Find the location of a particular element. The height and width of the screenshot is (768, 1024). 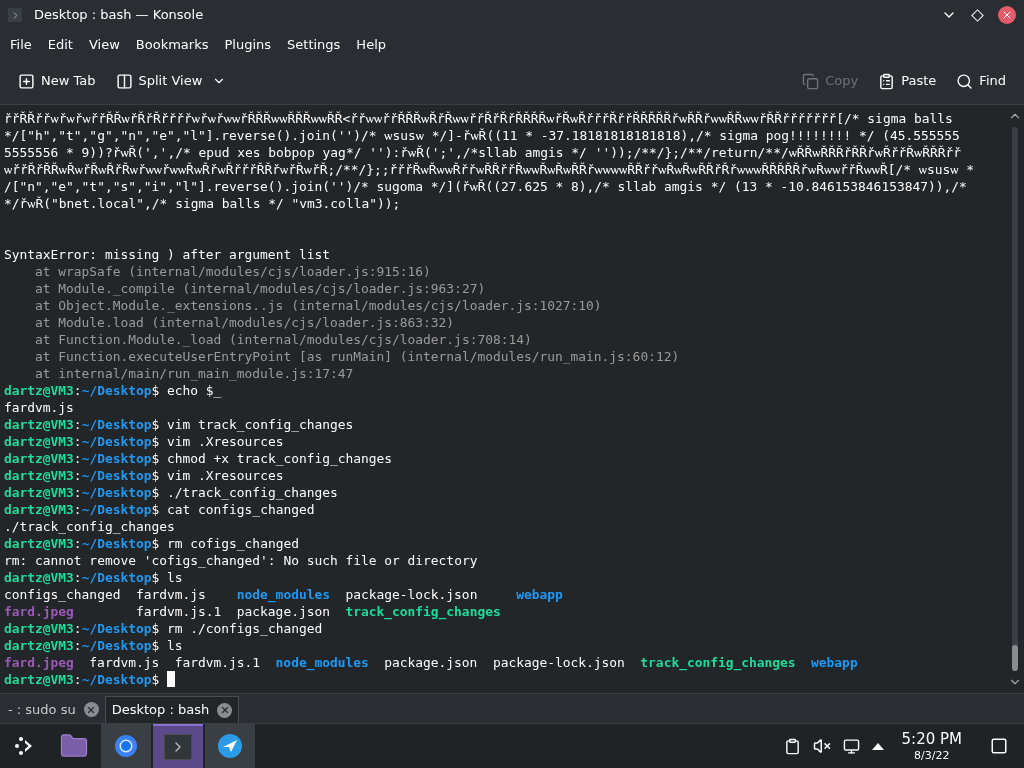

terminal-tab: - : sudo su is located at coordinates (53, 709).